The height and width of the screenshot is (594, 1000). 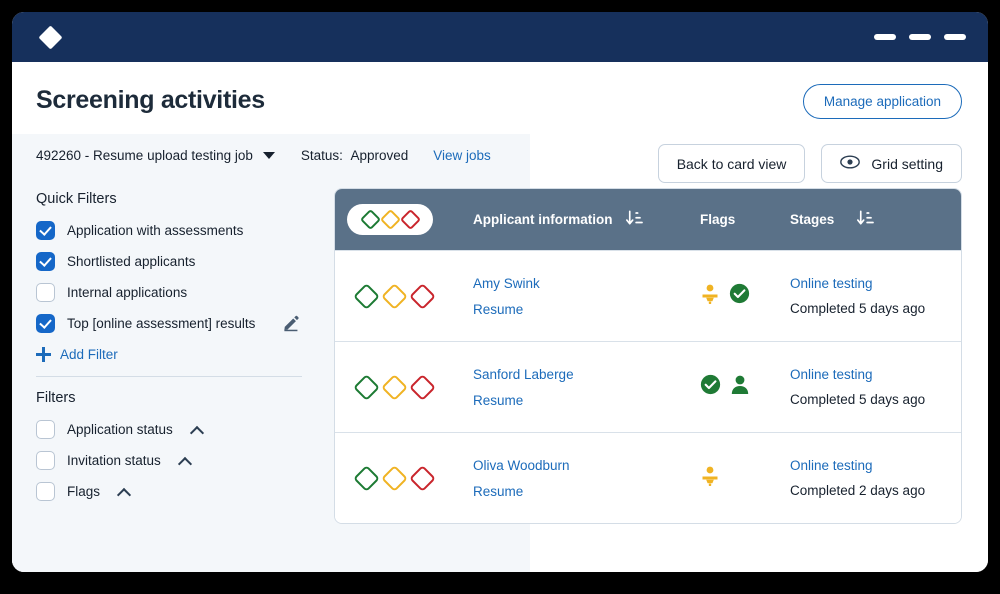 I want to click on filter-label: Invitation status, so click(x=114, y=460).